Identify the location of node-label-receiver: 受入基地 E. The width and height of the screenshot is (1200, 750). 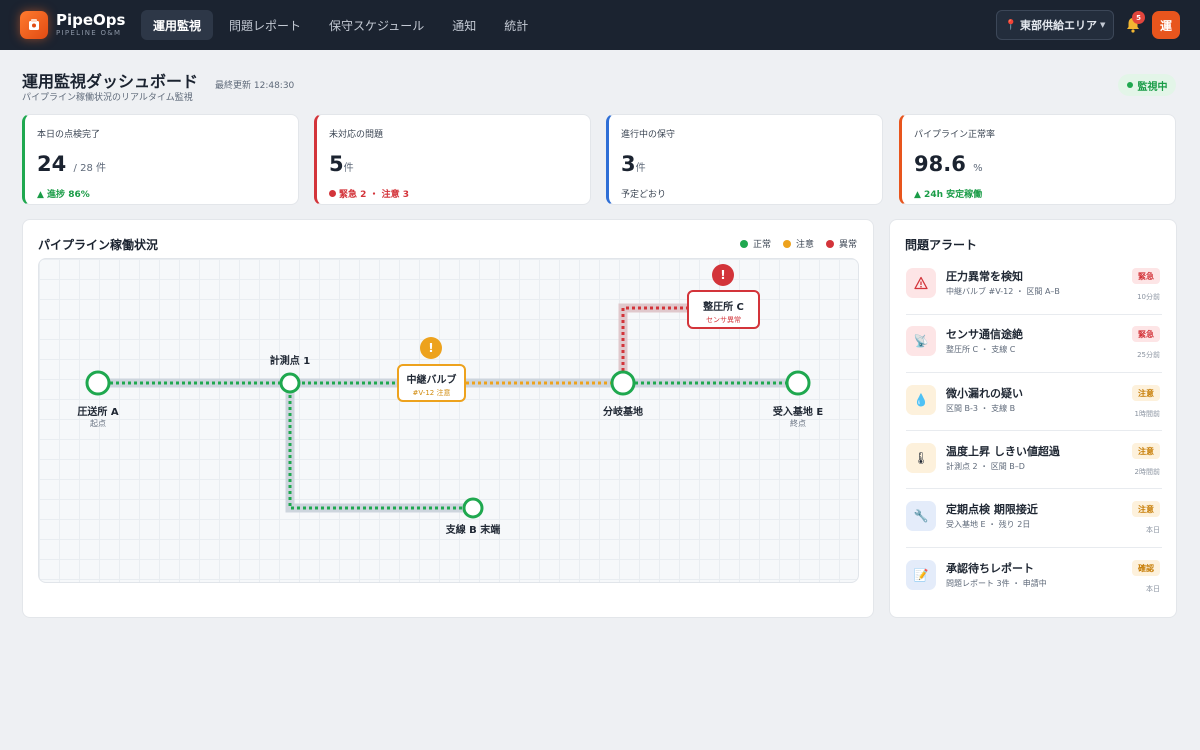
(798, 412).